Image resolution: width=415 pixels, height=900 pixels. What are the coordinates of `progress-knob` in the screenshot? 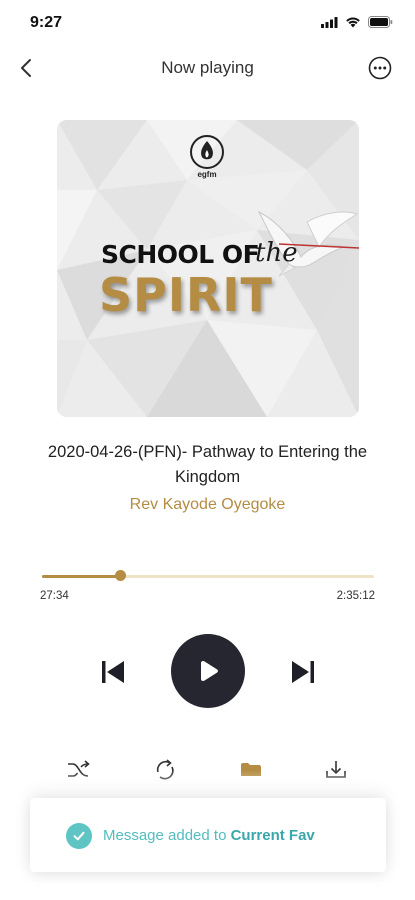 It's located at (120, 575).